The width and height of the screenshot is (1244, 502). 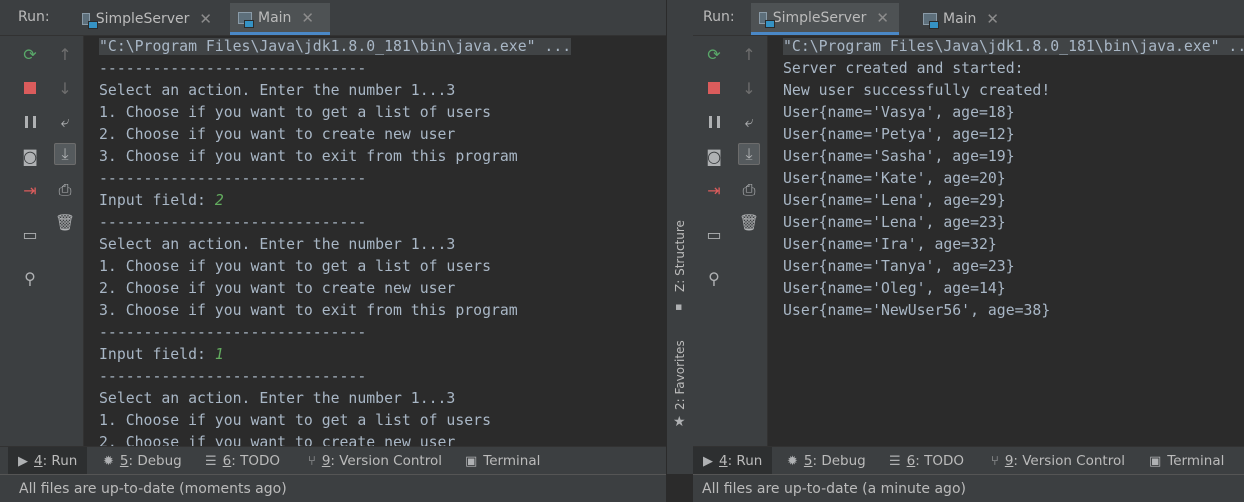 I want to click on console-line: User{name='Vasya', age=18}, so click(x=899, y=112).